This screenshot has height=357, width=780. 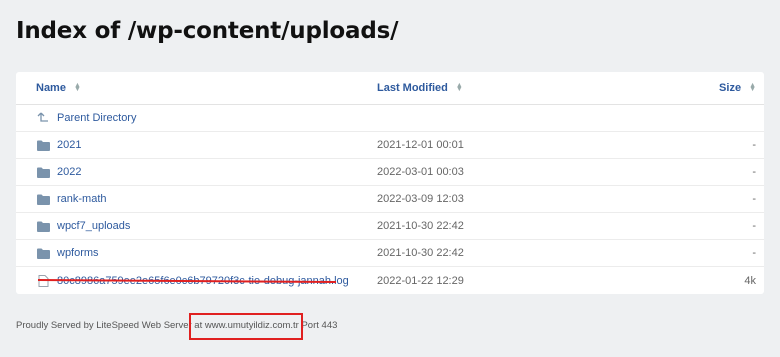 I want to click on entry-link: 2022, so click(x=69, y=172).